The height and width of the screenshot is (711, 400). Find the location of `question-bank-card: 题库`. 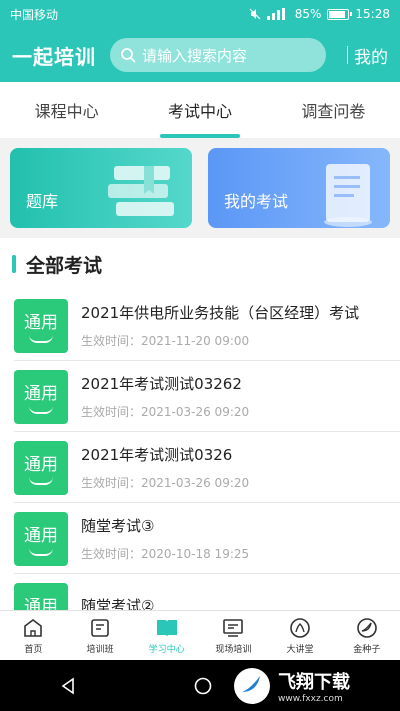

question-bank-card: 题库 is located at coordinates (101, 188).